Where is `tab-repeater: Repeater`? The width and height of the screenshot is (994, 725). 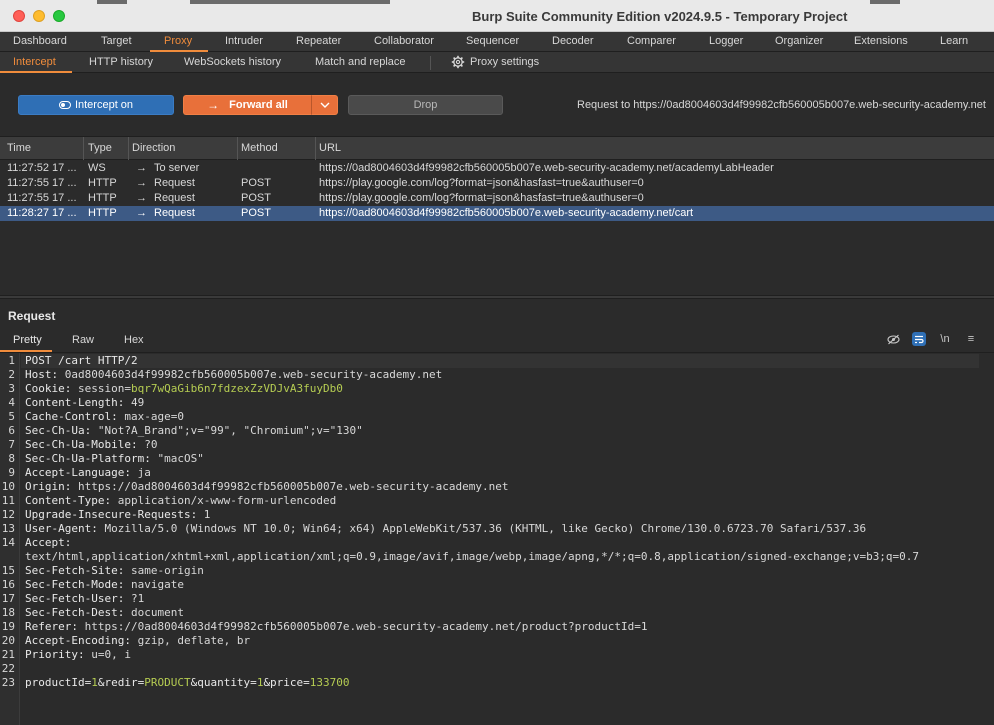 tab-repeater: Repeater is located at coordinates (318, 41).